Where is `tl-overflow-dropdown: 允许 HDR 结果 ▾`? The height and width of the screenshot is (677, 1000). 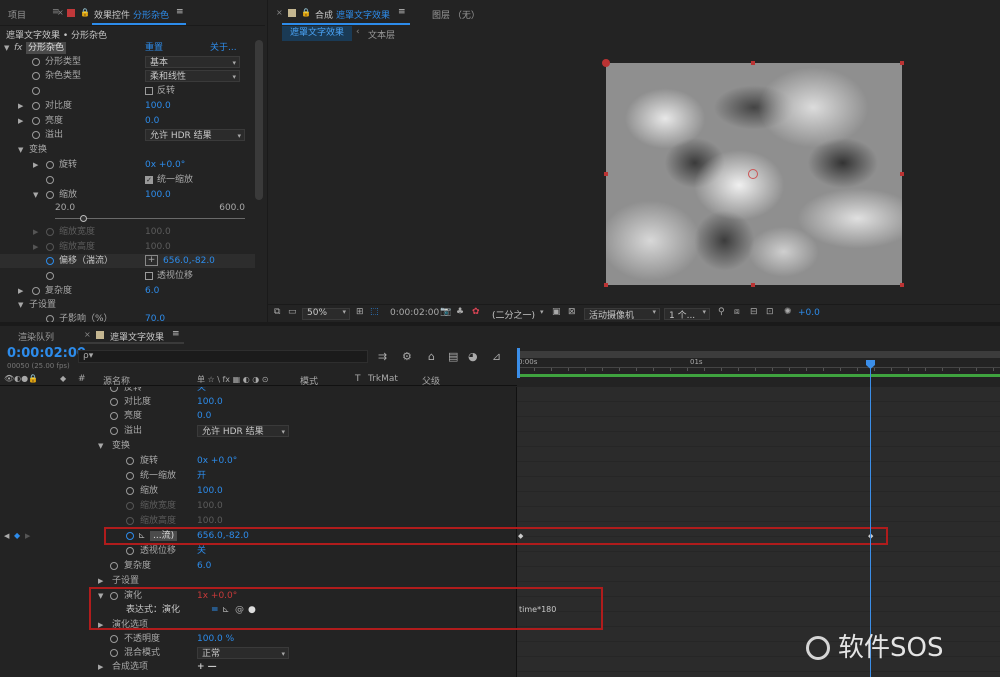 tl-overflow-dropdown: 允许 HDR 结果 ▾ is located at coordinates (243, 431).